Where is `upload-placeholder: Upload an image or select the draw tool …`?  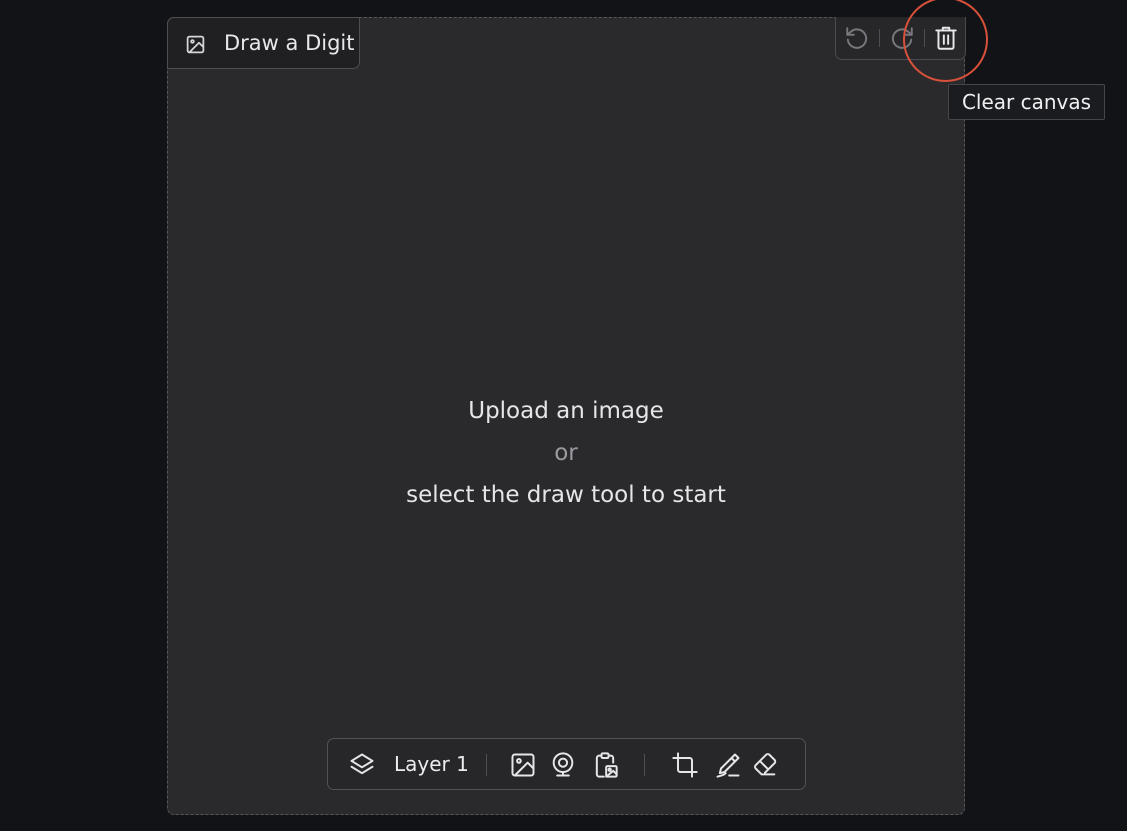
upload-placeholder: Upload an image or select the draw tool … is located at coordinates (566, 453).